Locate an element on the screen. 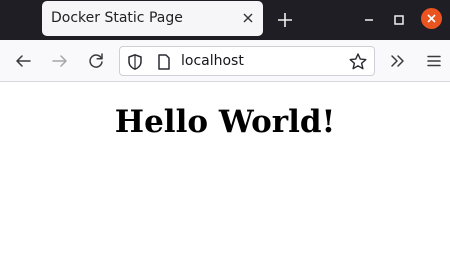 This screenshot has width=450, height=273. arrow-left-icon is located at coordinates (23, 61).